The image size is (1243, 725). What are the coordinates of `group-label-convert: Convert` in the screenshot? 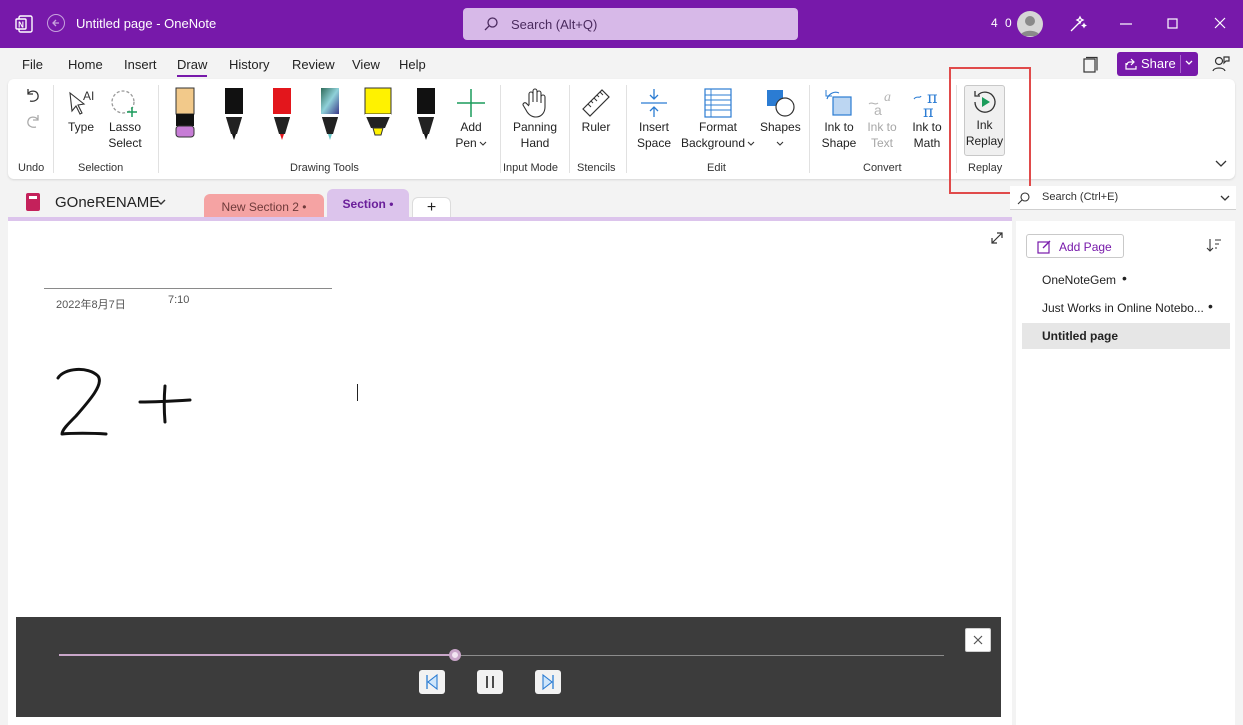 It's located at (882, 168).